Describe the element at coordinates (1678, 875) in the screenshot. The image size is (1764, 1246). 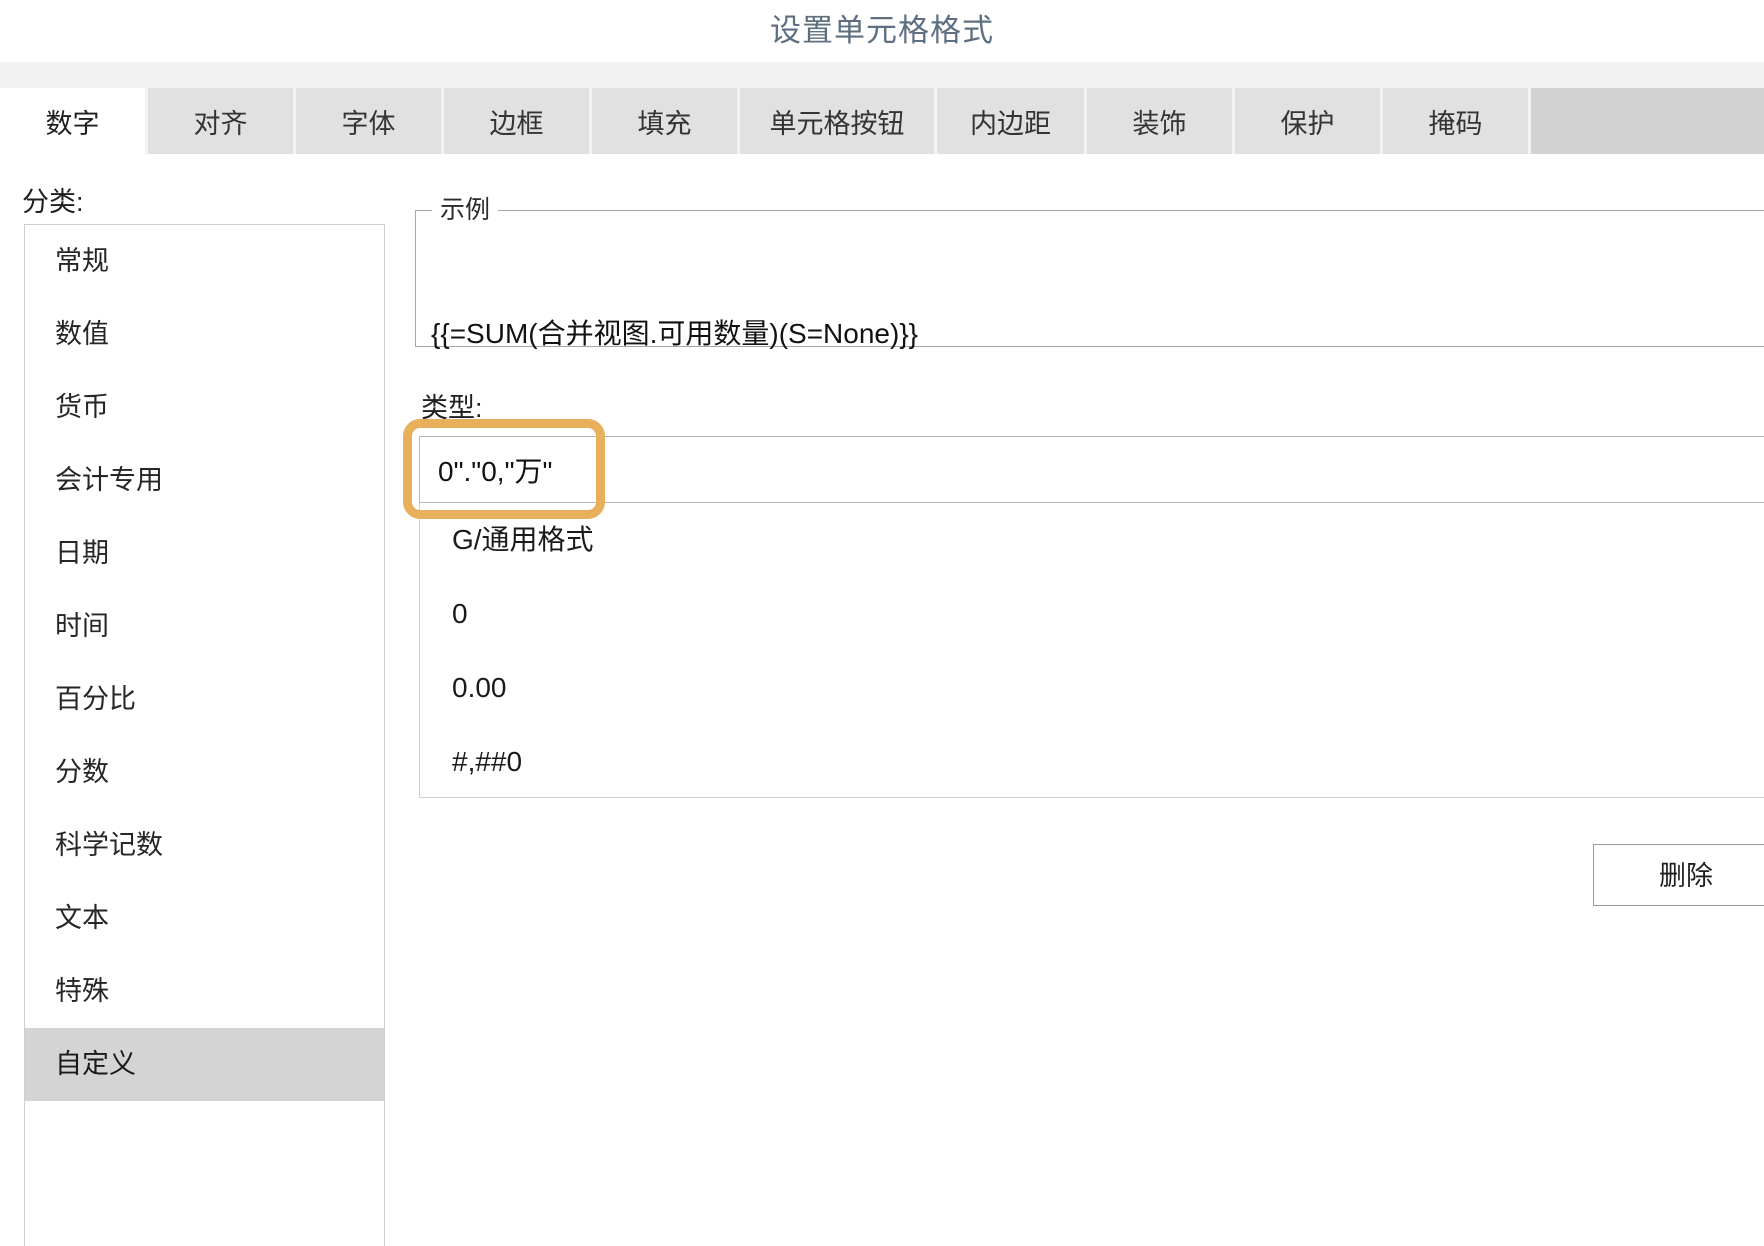
I see `delete-button: 删除` at that location.